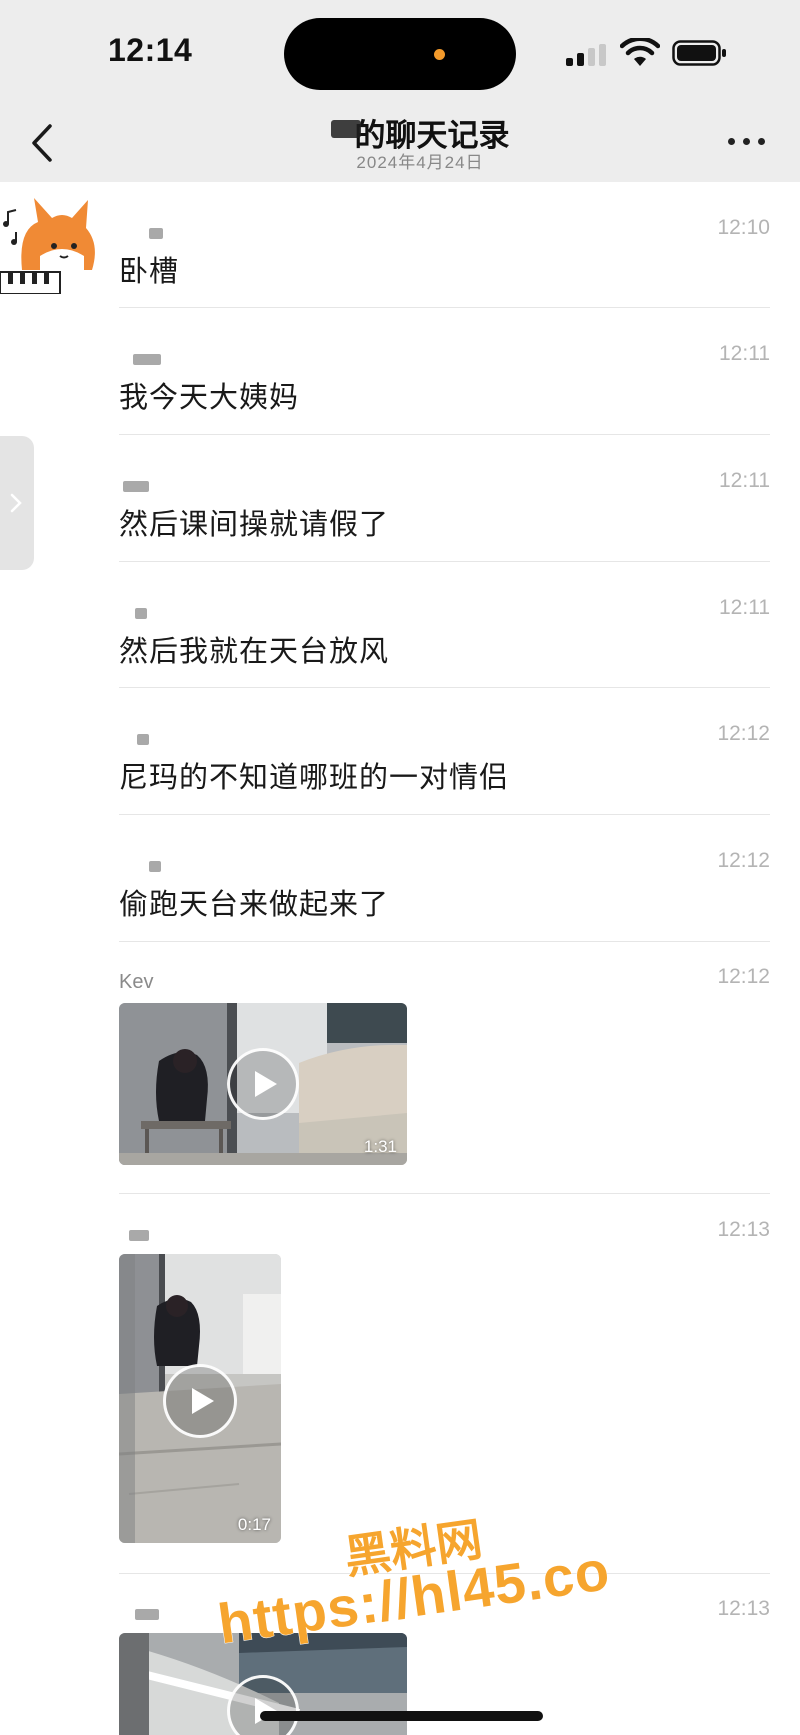 This screenshot has height=1735, width=800. Describe the element at coordinates (444, 512) in the screenshot. I see `chat-message: 12:11 然后课间操就请假了` at that location.